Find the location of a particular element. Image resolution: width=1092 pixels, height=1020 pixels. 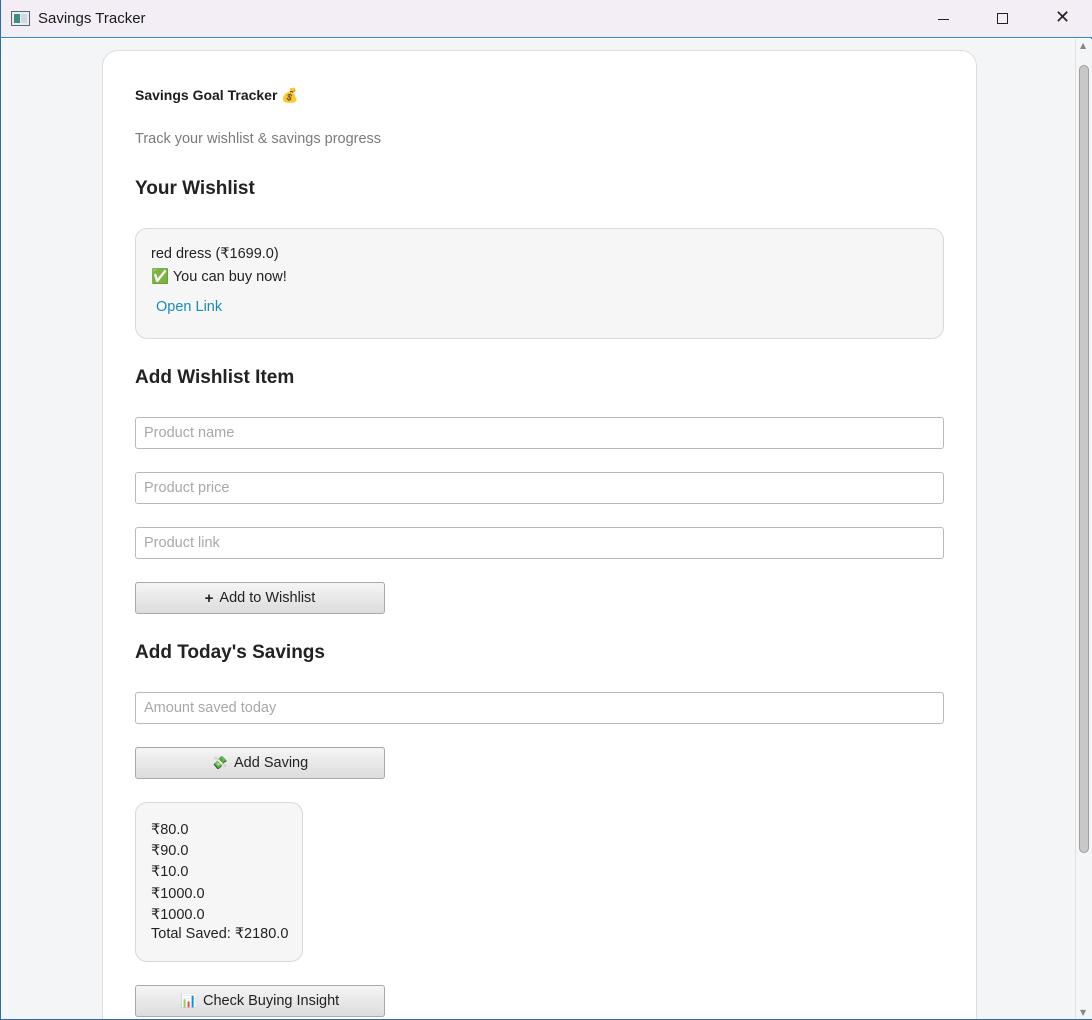

product-name-input is located at coordinates (539, 433).